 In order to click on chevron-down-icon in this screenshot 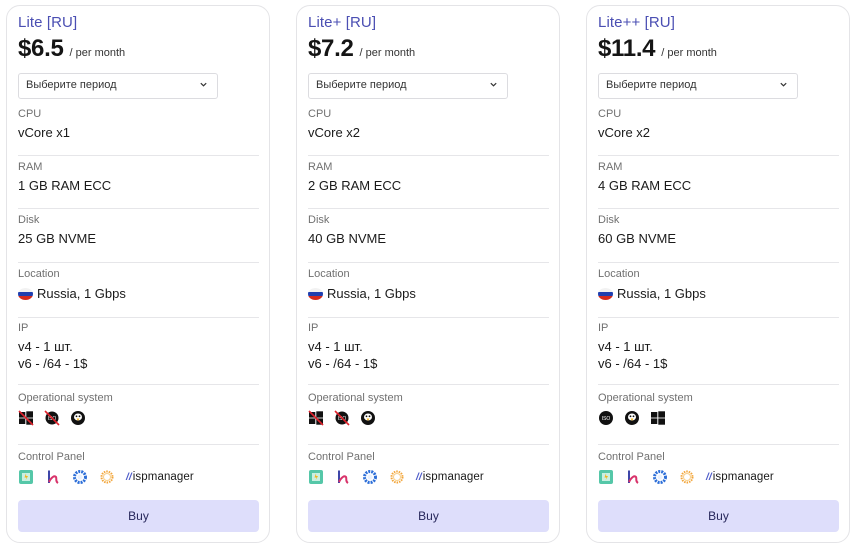, I will do `click(203, 84)`.